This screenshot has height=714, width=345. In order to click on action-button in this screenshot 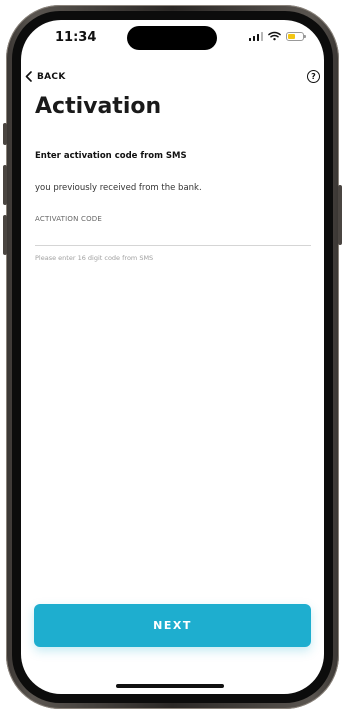, I will do `click(5, 134)`.